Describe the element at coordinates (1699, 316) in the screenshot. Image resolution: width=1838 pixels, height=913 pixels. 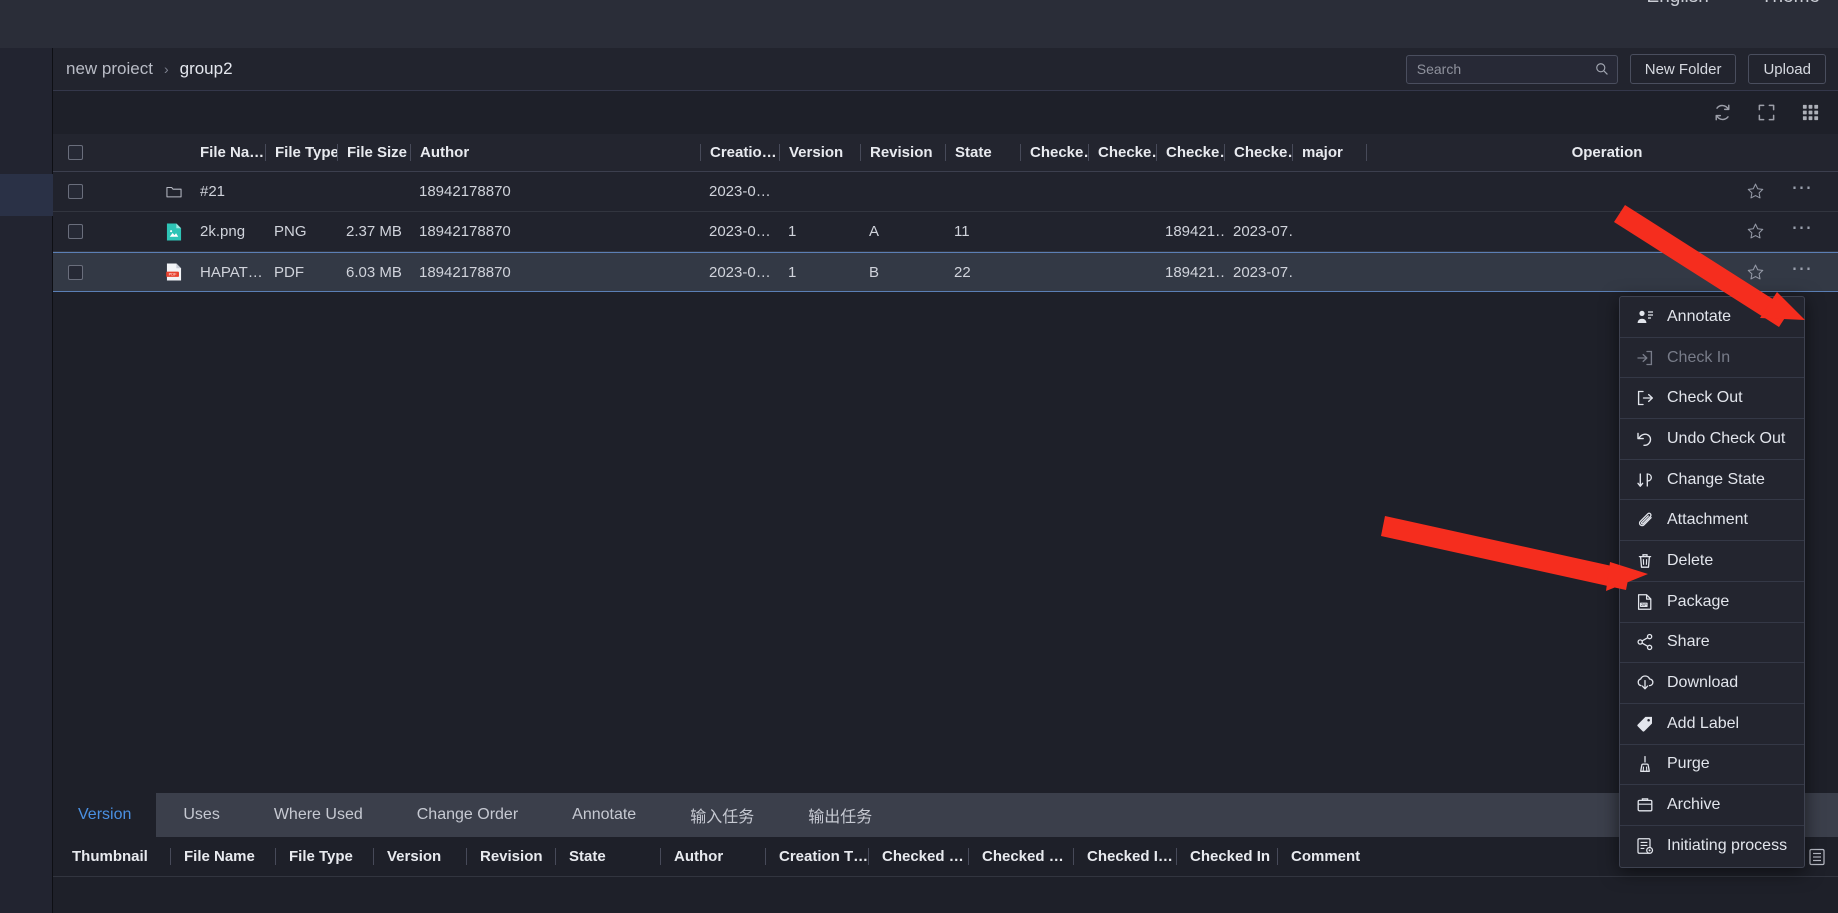
I see `menu-item-label: Annotate` at that location.